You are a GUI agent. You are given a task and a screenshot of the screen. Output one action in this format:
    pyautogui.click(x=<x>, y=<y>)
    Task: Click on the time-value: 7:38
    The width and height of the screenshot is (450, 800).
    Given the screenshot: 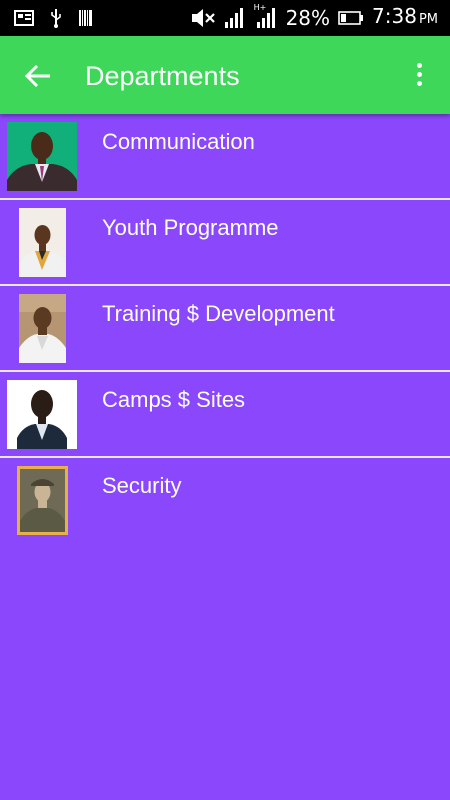 What is the action you would take?
    pyautogui.click(x=394, y=16)
    